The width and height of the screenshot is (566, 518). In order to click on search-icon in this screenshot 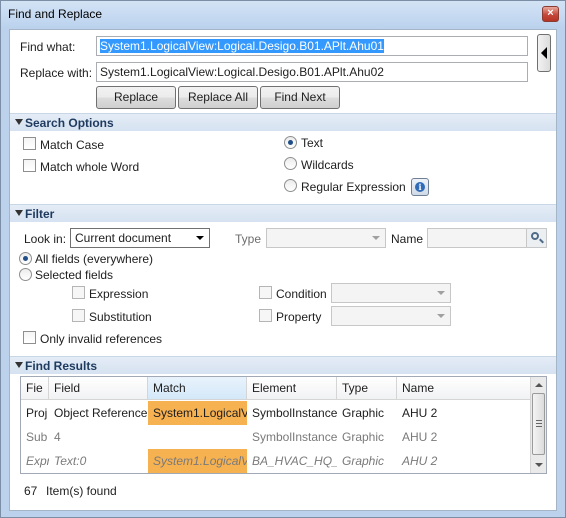, I will do `click(535, 236)`.